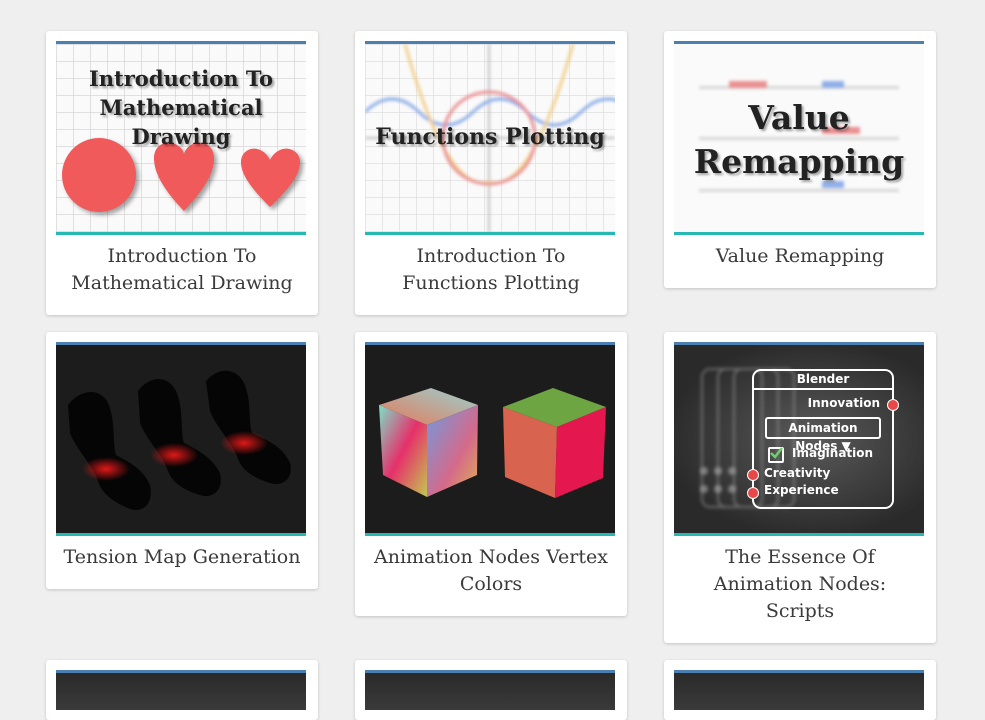  What do you see at coordinates (843, 403) in the screenshot?
I see `node-output-label: Innovation` at bounding box center [843, 403].